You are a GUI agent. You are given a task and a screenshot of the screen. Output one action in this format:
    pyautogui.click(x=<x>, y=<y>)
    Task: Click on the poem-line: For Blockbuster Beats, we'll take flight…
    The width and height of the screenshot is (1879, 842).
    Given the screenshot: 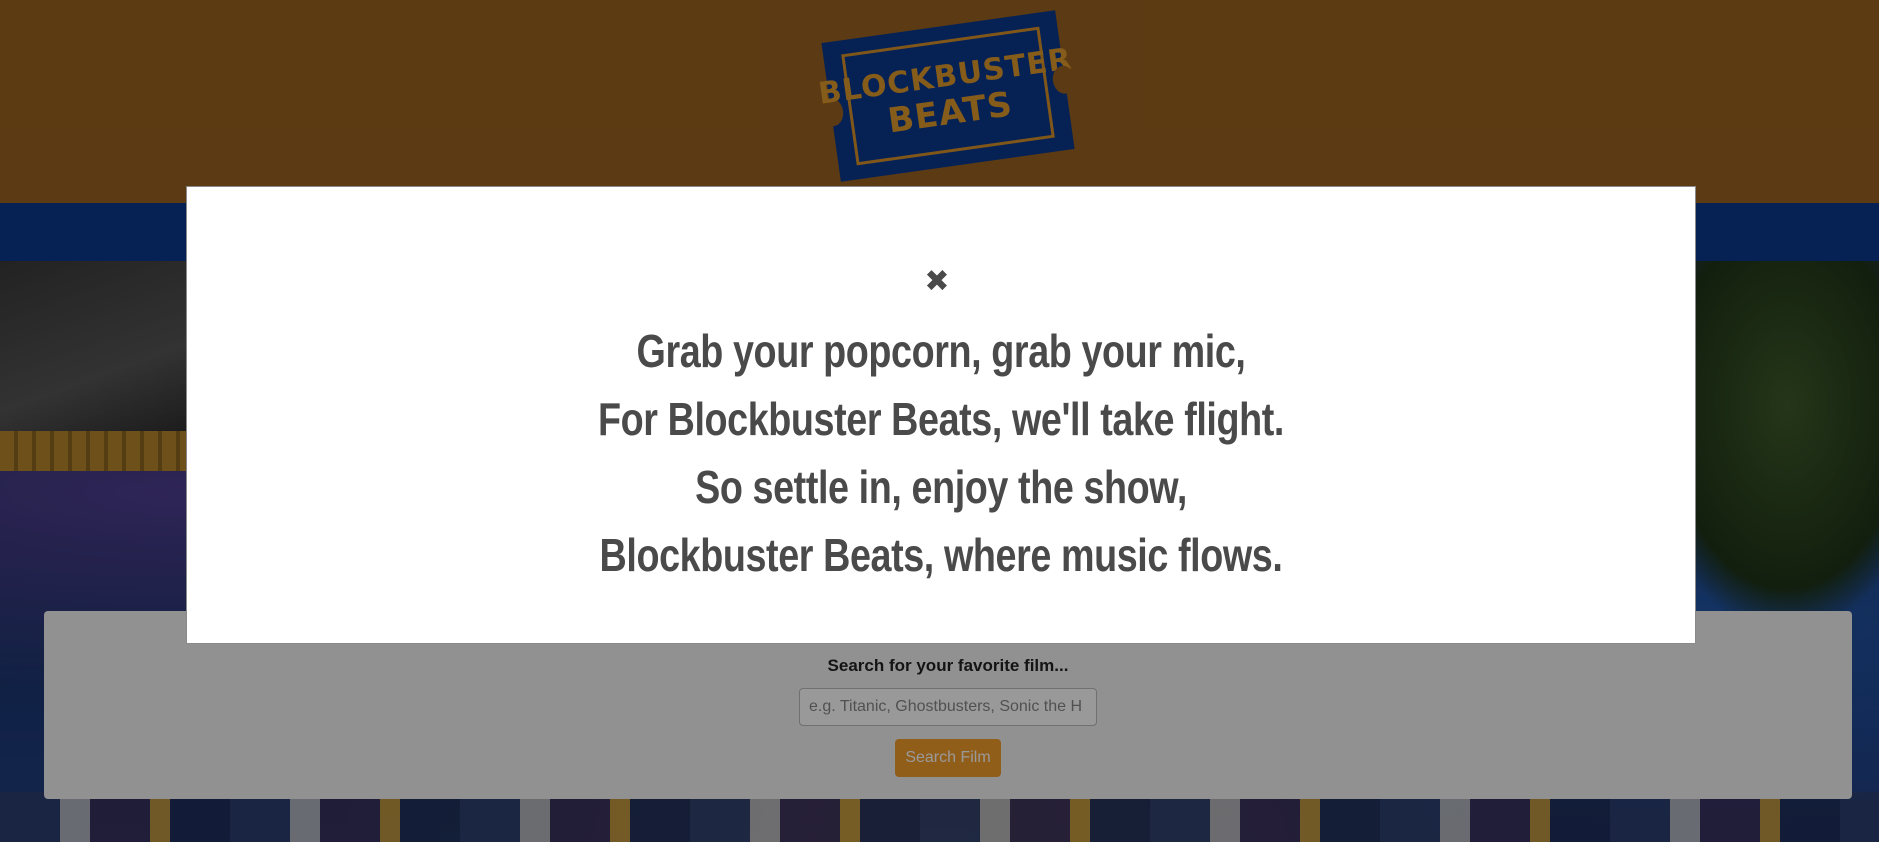 What is the action you would take?
    pyautogui.click(x=941, y=419)
    